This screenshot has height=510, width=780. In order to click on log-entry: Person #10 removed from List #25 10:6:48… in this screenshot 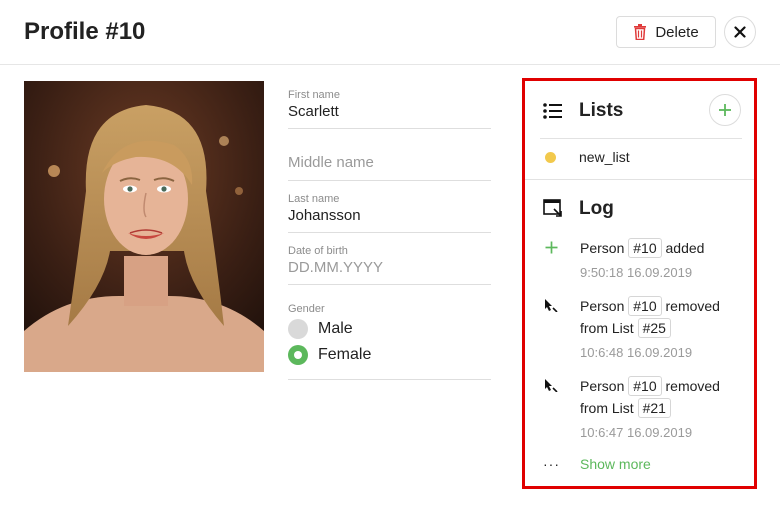, I will do `click(643, 330)`.